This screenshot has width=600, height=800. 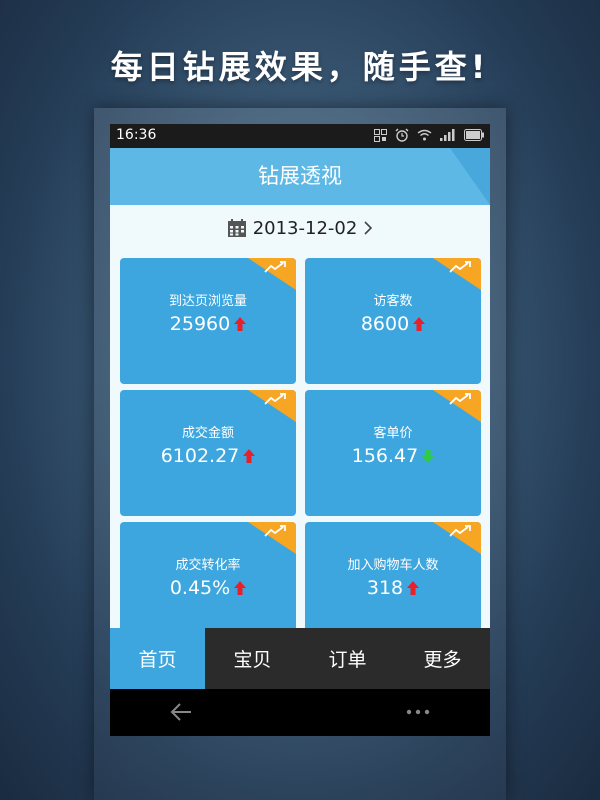 What do you see at coordinates (424, 135) in the screenshot?
I see `wifi-icon` at bounding box center [424, 135].